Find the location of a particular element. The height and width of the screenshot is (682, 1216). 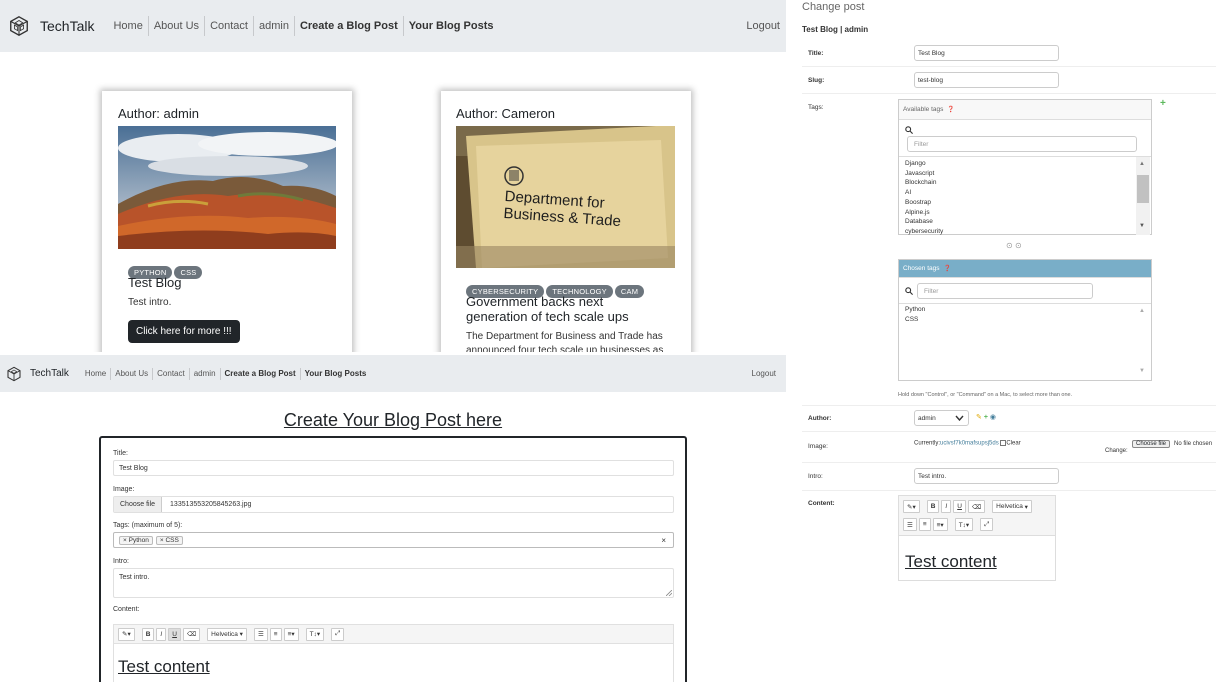

author-select: admin is located at coordinates (941, 418).